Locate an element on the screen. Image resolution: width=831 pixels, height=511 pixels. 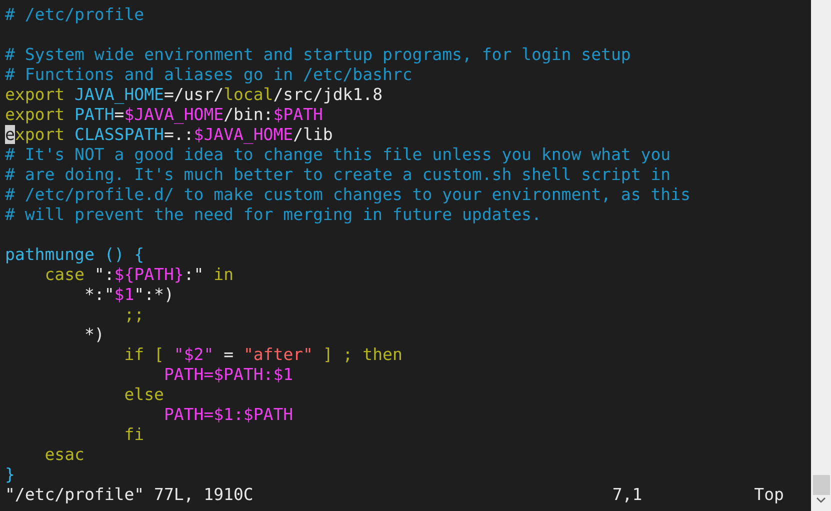
code-line: if [ "$2" = "after" ] ; then is located at coordinates (262, 355).